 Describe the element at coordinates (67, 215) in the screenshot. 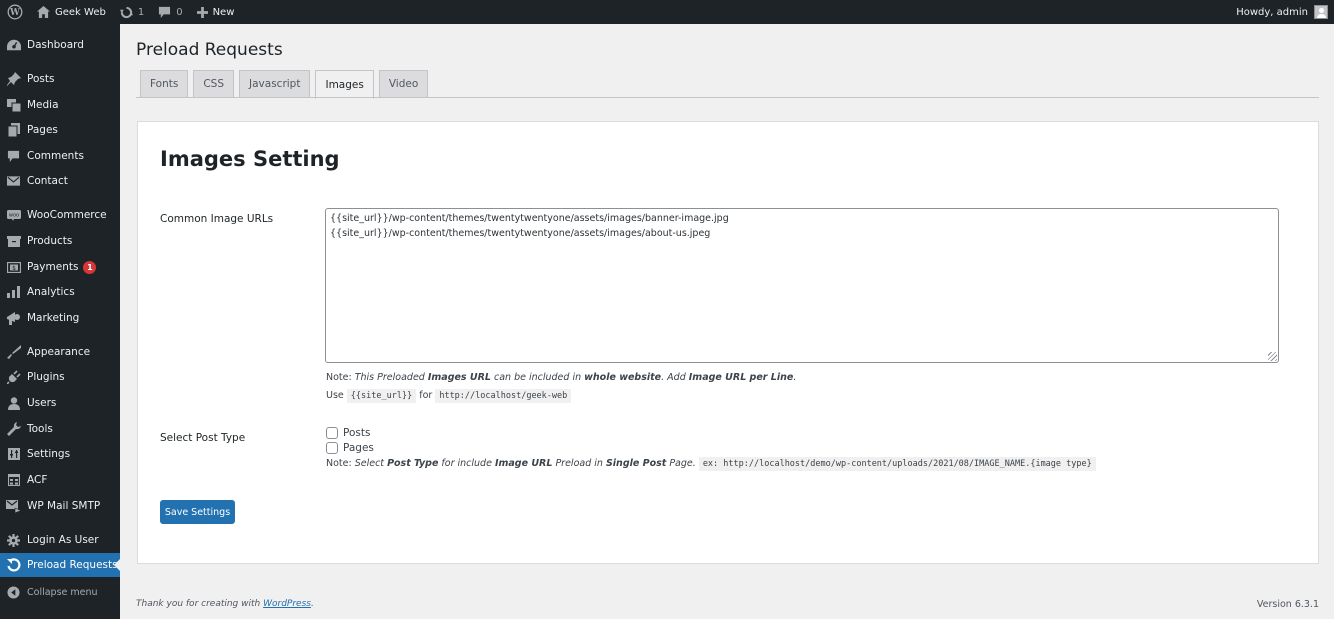

I see `sidebar-item-label: WooCommerce` at that location.